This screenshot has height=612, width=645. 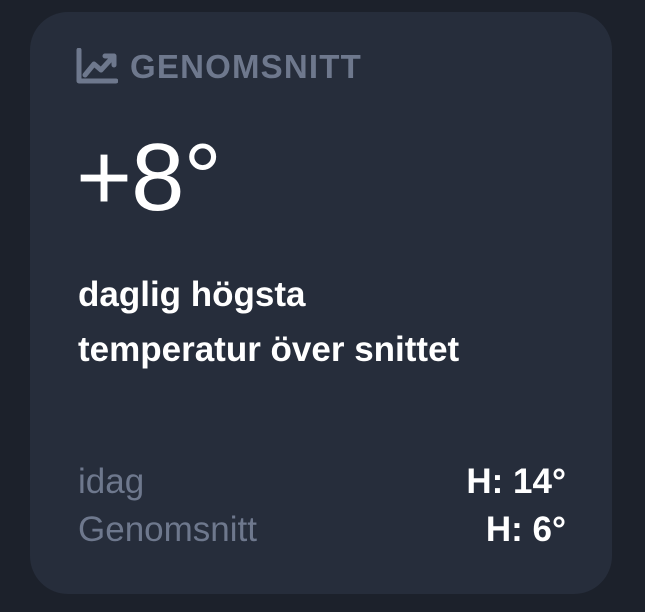 I want to click on stat-value: H: 14°, so click(x=516, y=481).